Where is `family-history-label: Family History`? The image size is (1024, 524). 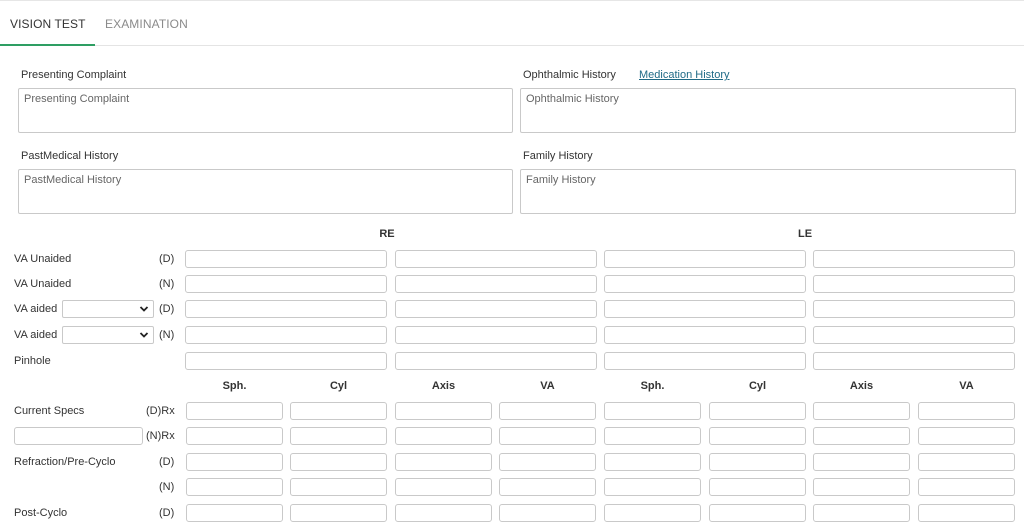
family-history-label: Family History is located at coordinates (558, 156).